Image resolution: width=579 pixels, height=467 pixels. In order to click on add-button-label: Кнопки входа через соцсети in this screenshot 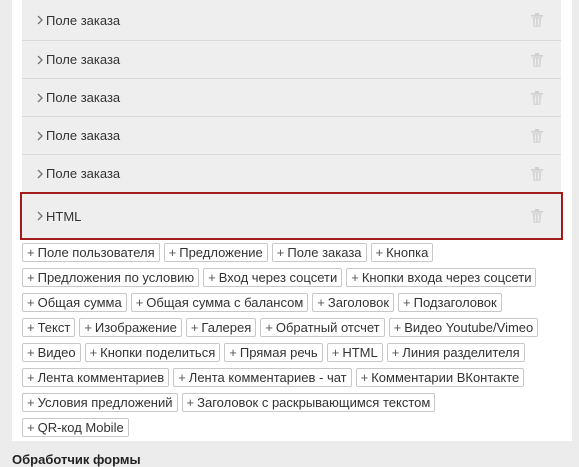, I will do `click(446, 277)`.